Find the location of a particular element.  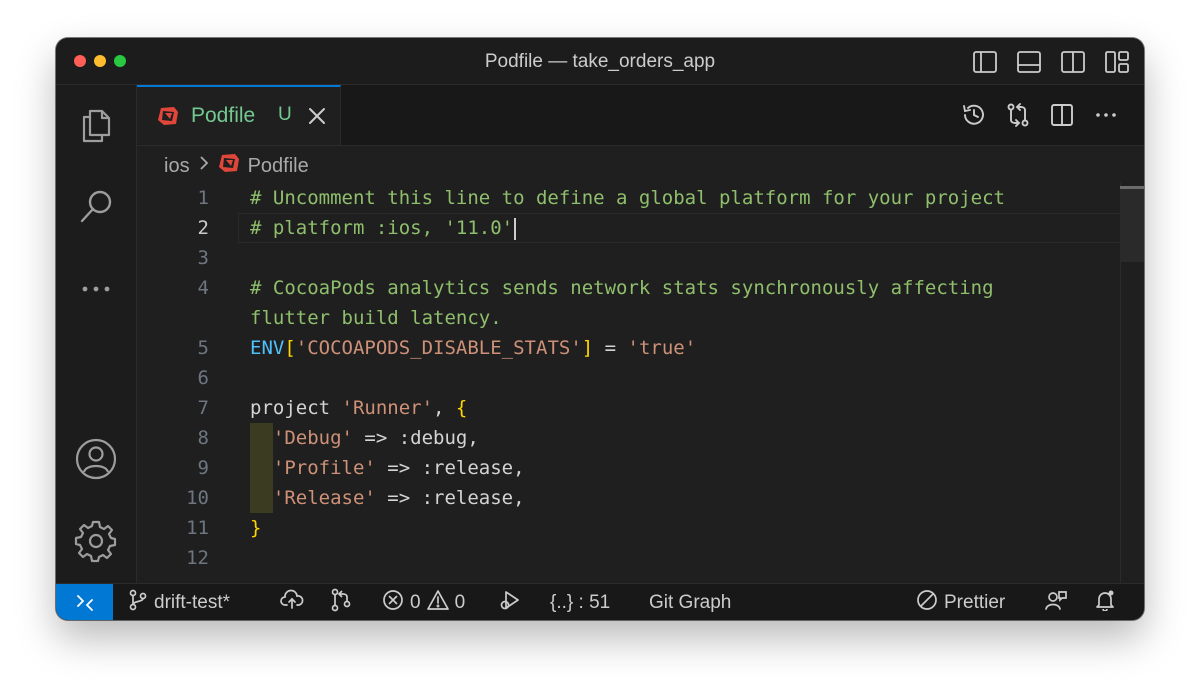

breadcrumb-folder: ios is located at coordinates (177, 166).